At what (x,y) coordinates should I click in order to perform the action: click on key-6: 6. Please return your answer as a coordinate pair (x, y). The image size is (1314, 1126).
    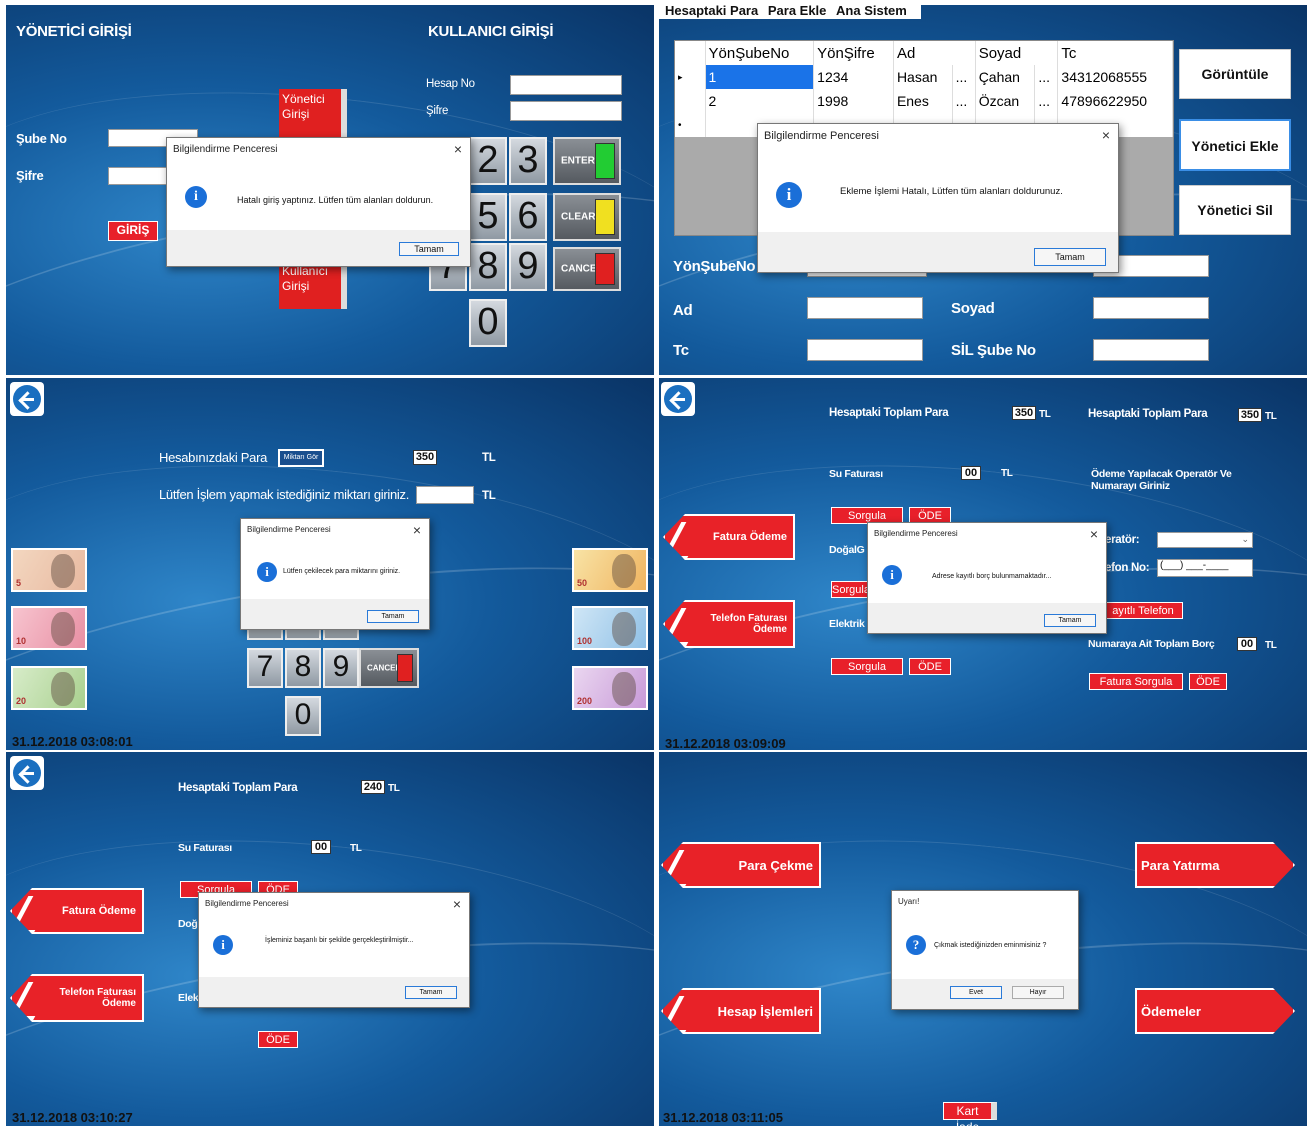
    Looking at the image, I should click on (528, 217).